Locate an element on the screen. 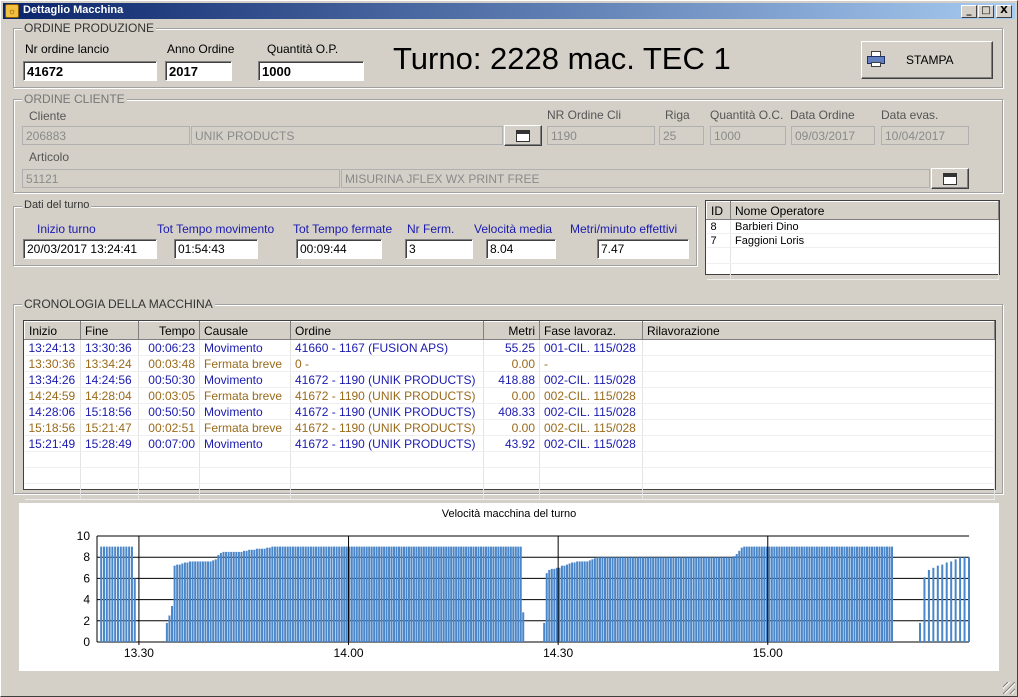 Image resolution: width=1018 pixels, height=697 pixels. nr-ordine-lancio-field: 41672 is located at coordinates (90, 71).